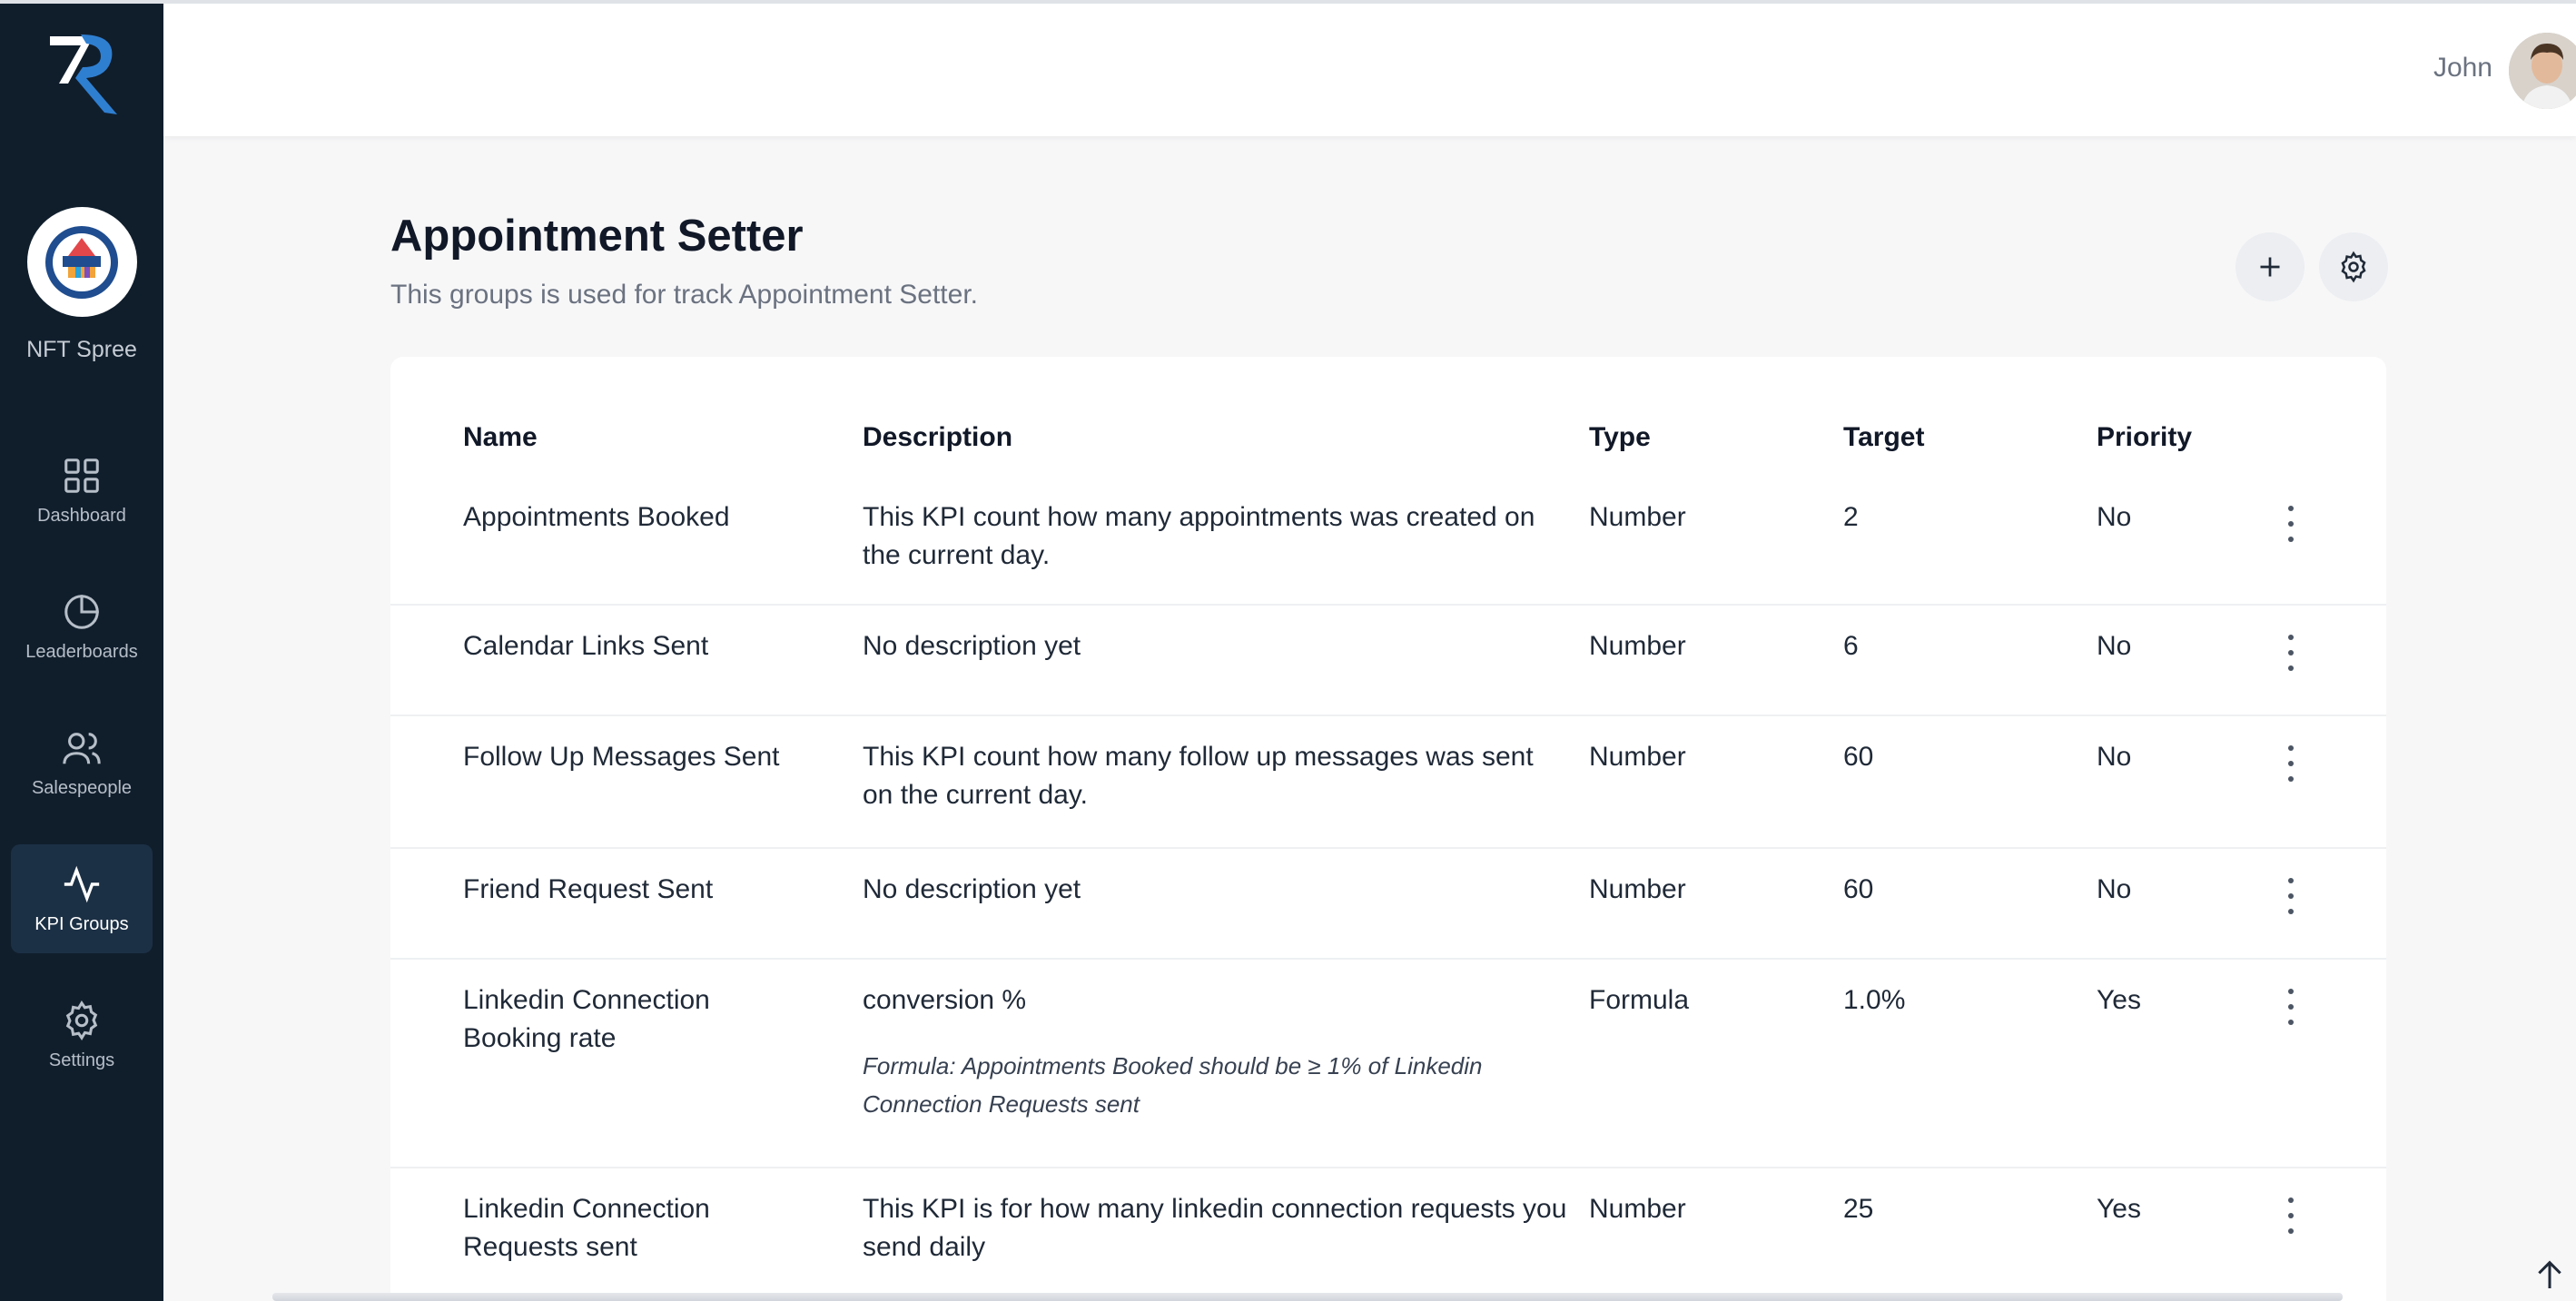 The height and width of the screenshot is (1301, 2576). I want to click on plus-icon, so click(2270, 267).